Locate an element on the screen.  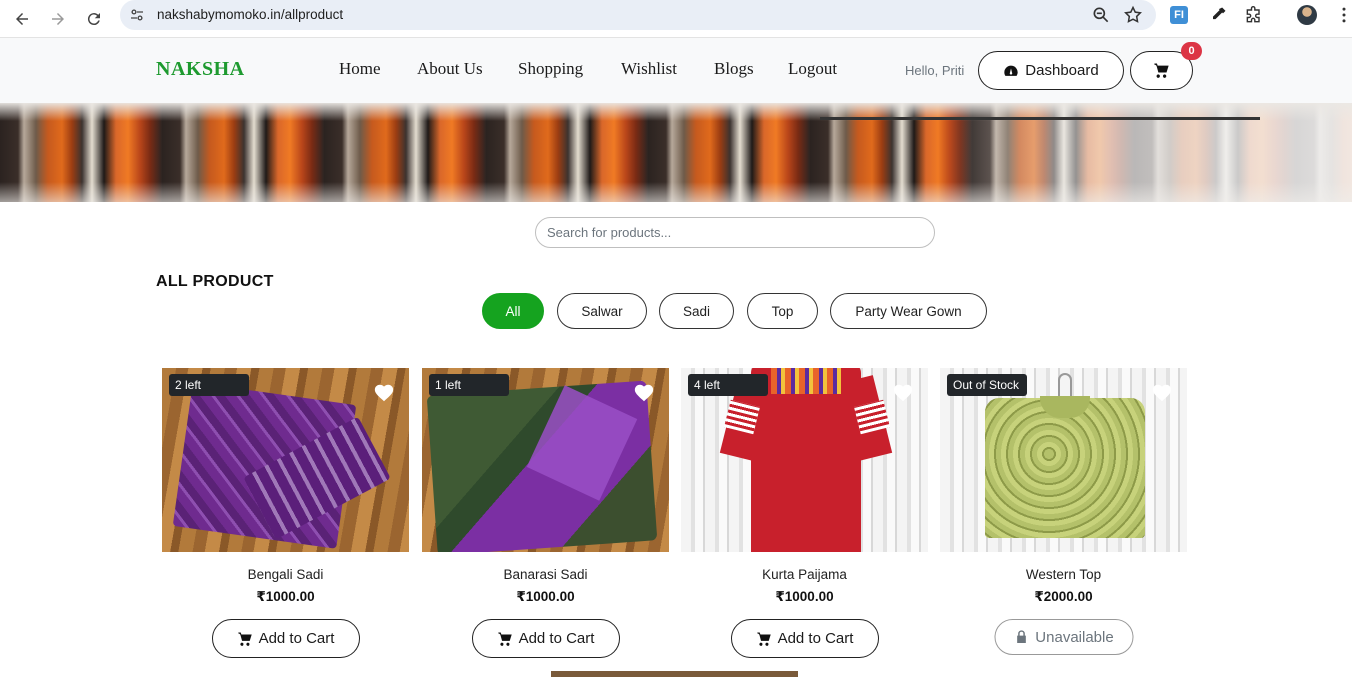
clothing-rail is located at coordinates (1040, 118).